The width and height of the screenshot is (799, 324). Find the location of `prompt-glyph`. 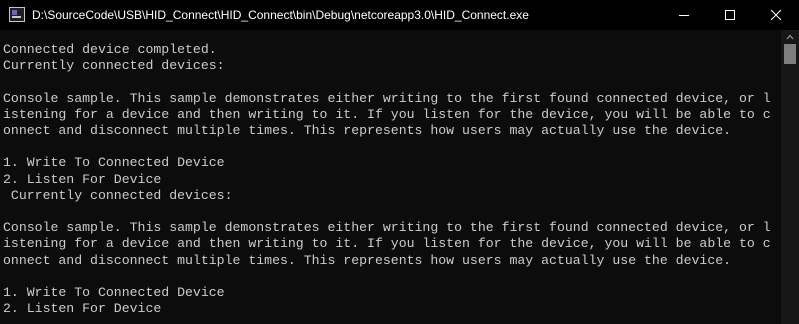

prompt-glyph is located at coordinates (14, 12).